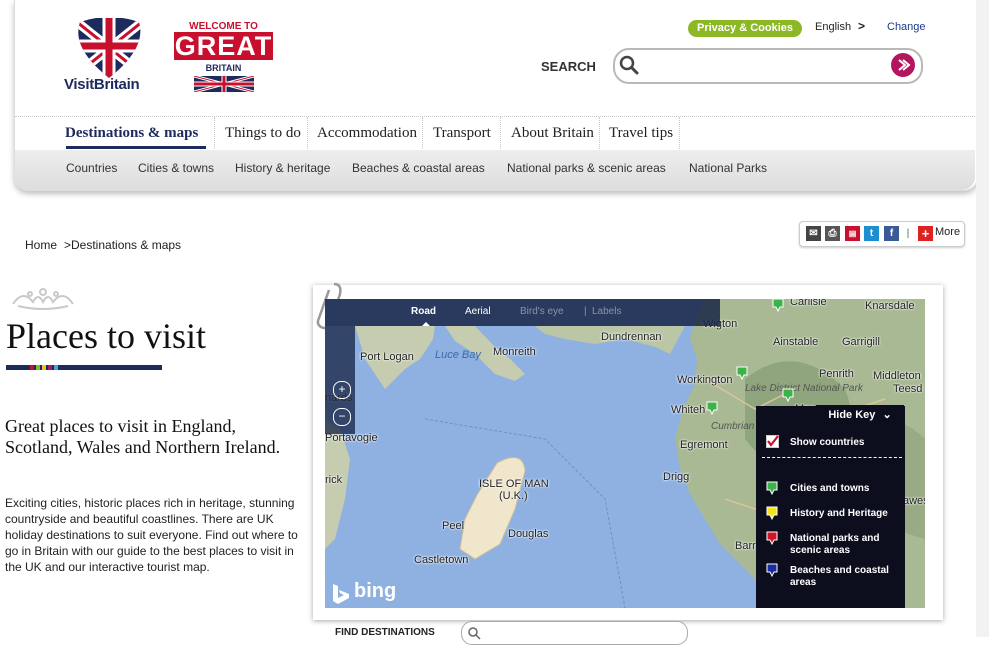  I want to click on key-national-parks: National parks and scenic areas, so click(843, 545).